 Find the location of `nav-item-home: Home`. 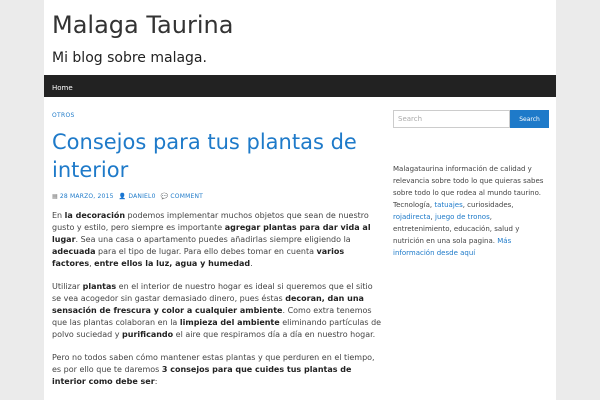

nav-item-home: Home is located at coordinates (58, 88).